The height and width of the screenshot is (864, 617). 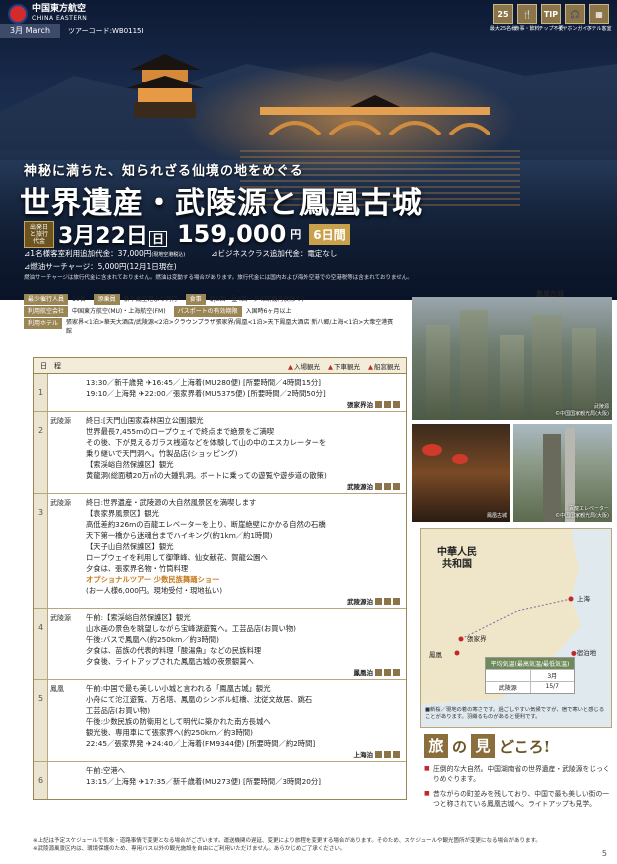 I want to click on schedule-line: 山水画の景色を眺望しながら宝峰湖遊覧へ。工芸品店(お買い物), so click(x=191, y=628).